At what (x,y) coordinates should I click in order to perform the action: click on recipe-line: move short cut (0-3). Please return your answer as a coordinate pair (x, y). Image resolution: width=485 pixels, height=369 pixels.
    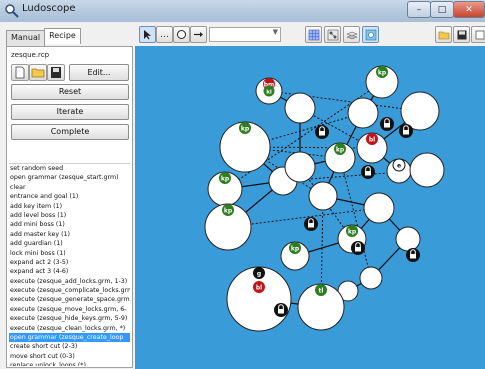
    Looking at the image, I should click on (69, 356).